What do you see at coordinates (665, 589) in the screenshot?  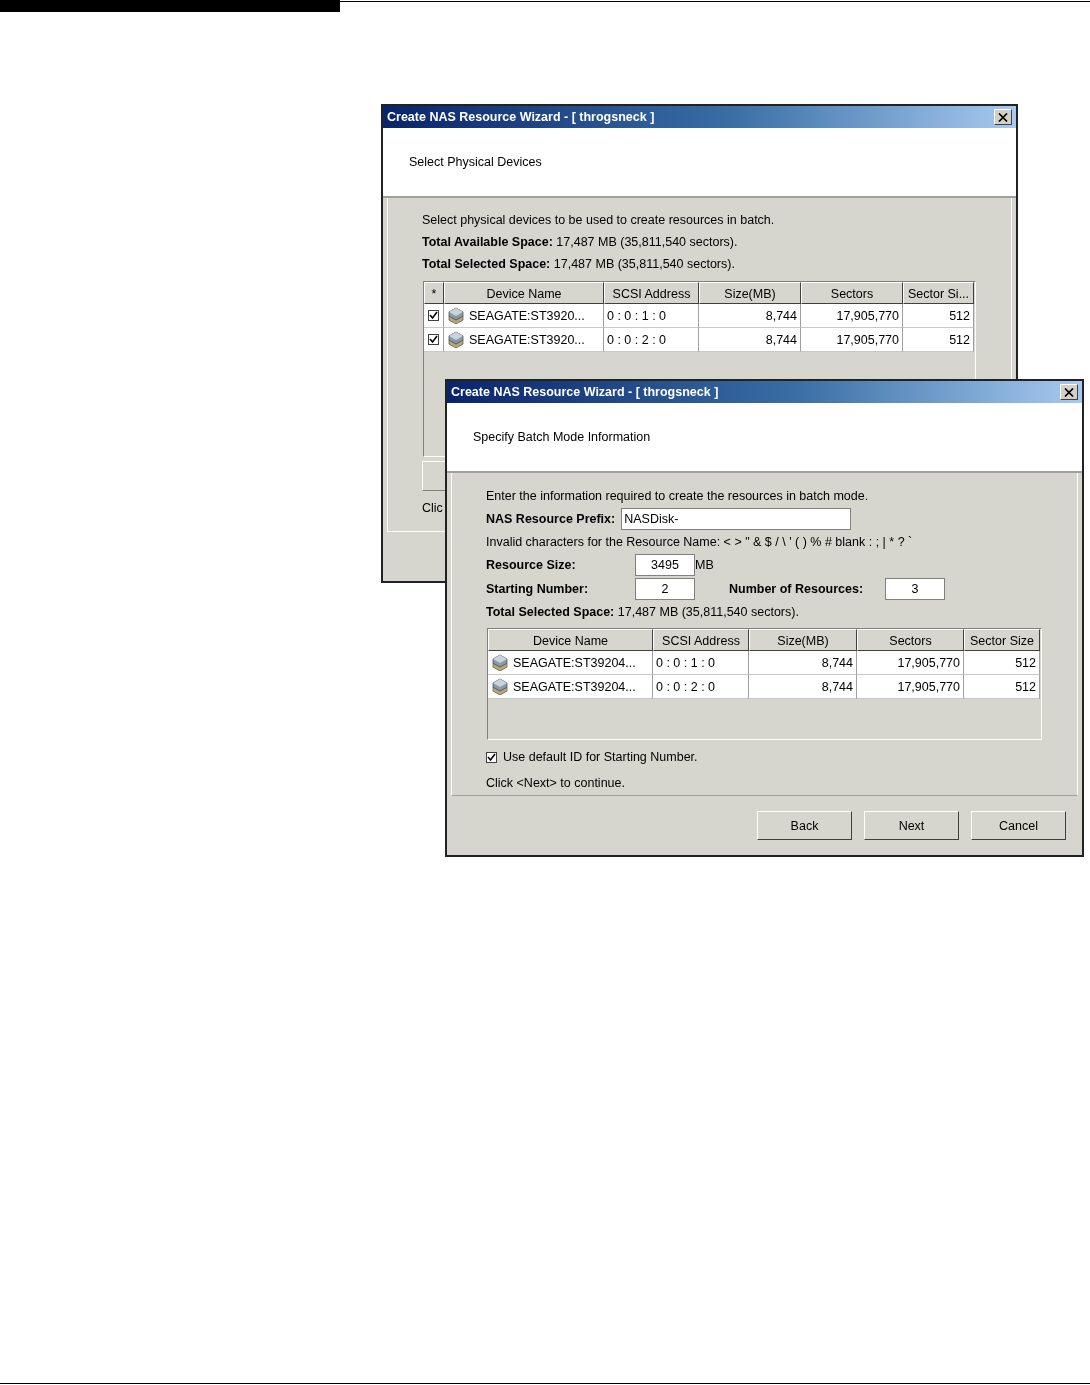 I see `starting-number-field: 2` at bounding box center [665, 589].